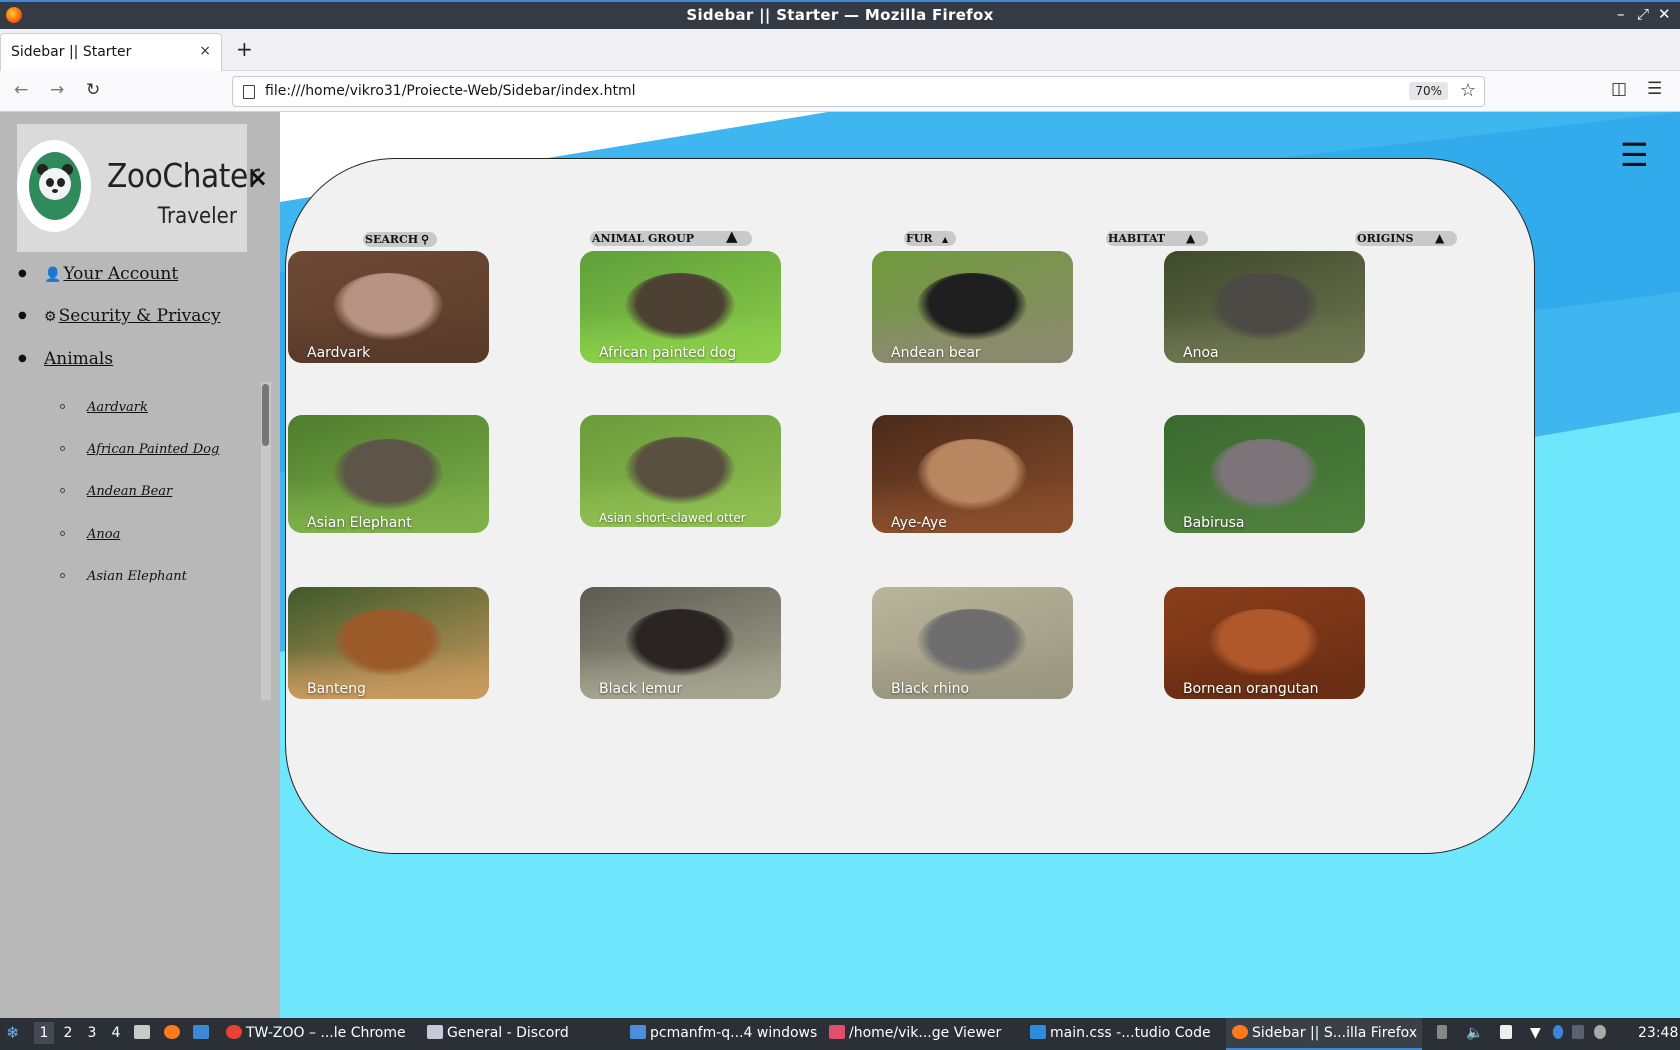 The width and height of the screenshot is (1680, 1050). I want to click on reload-button: ↻, so click(93, 90).